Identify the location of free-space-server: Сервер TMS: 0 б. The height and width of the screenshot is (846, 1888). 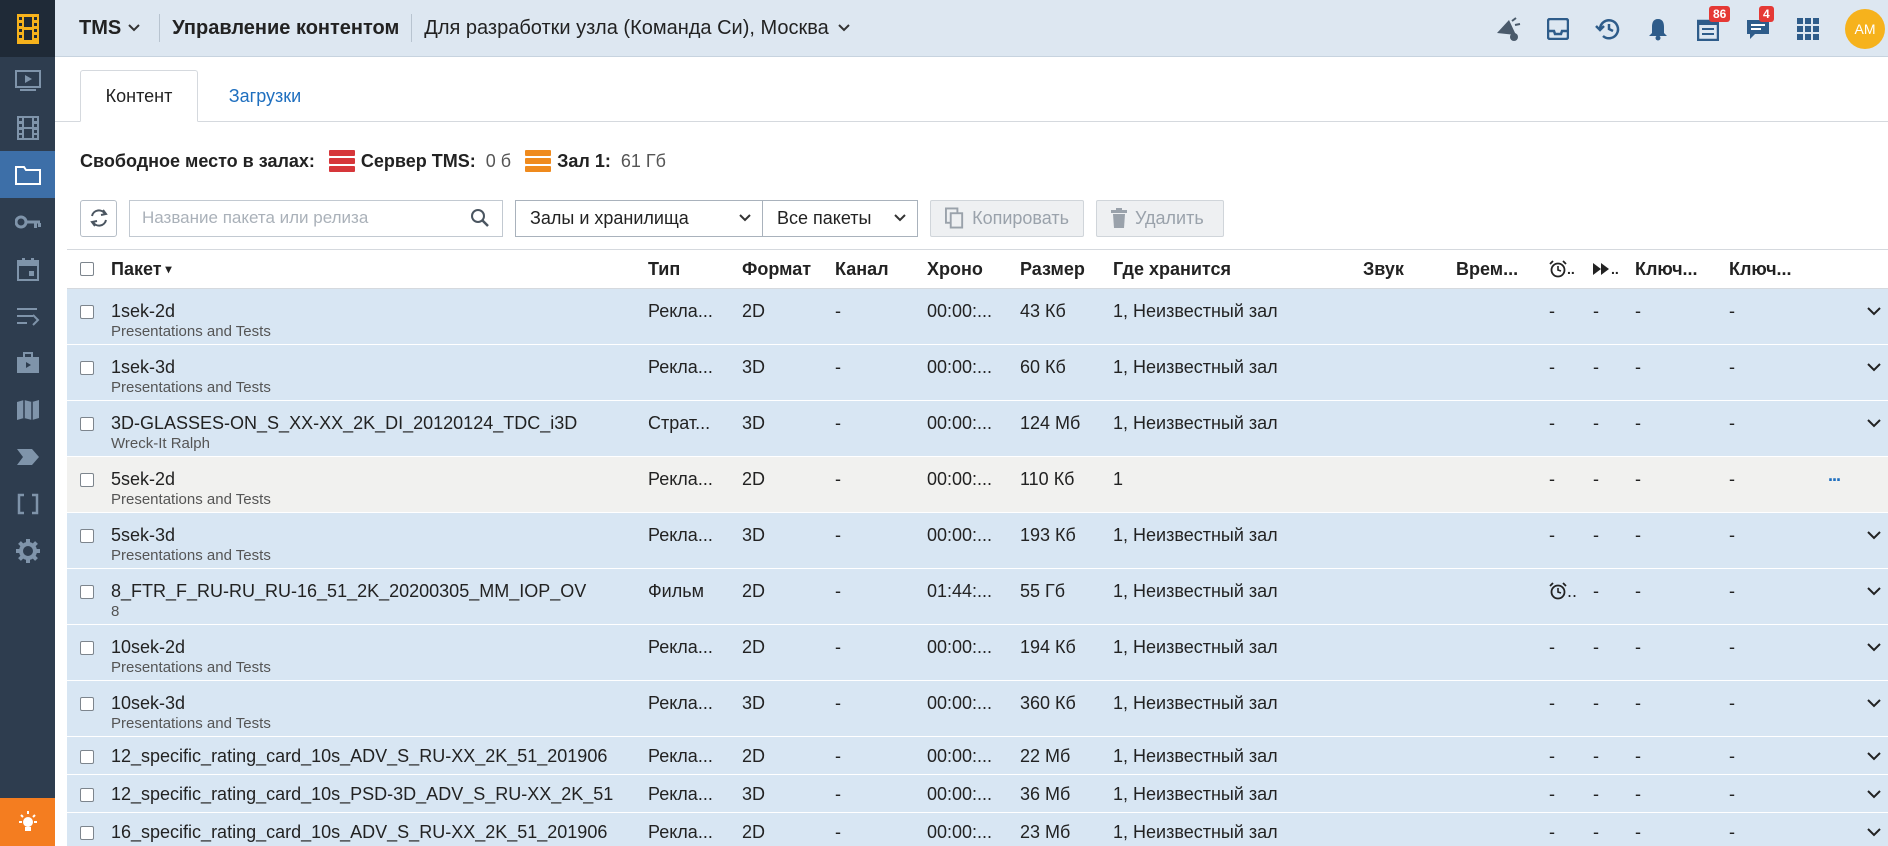
(419, 161).